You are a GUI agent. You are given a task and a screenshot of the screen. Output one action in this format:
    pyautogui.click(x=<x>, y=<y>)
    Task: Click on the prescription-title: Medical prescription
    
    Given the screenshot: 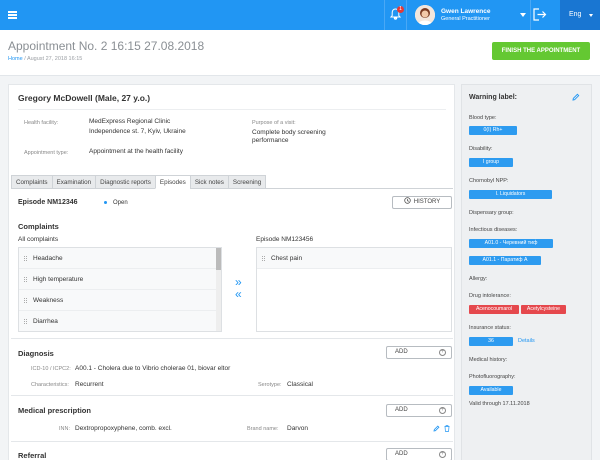 What is the action you would take?
    pyautogui.click(x=54, y=410)
    